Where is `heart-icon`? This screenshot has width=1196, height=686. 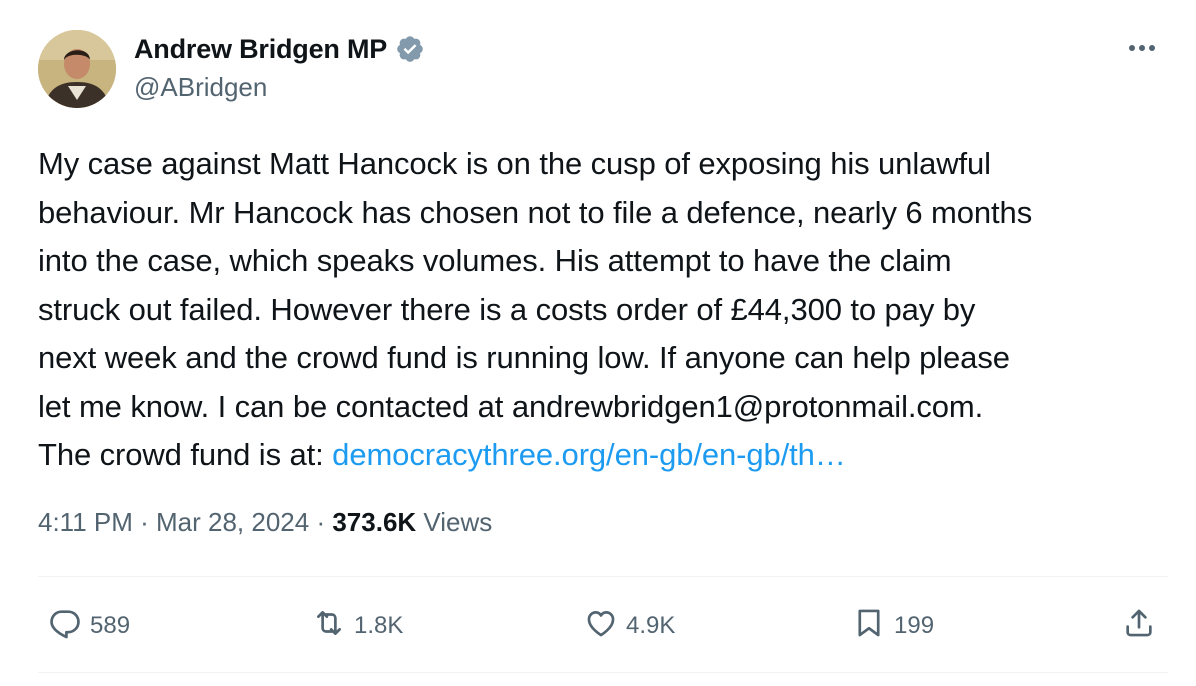 heart-icon is located at coordinates (601, 626).